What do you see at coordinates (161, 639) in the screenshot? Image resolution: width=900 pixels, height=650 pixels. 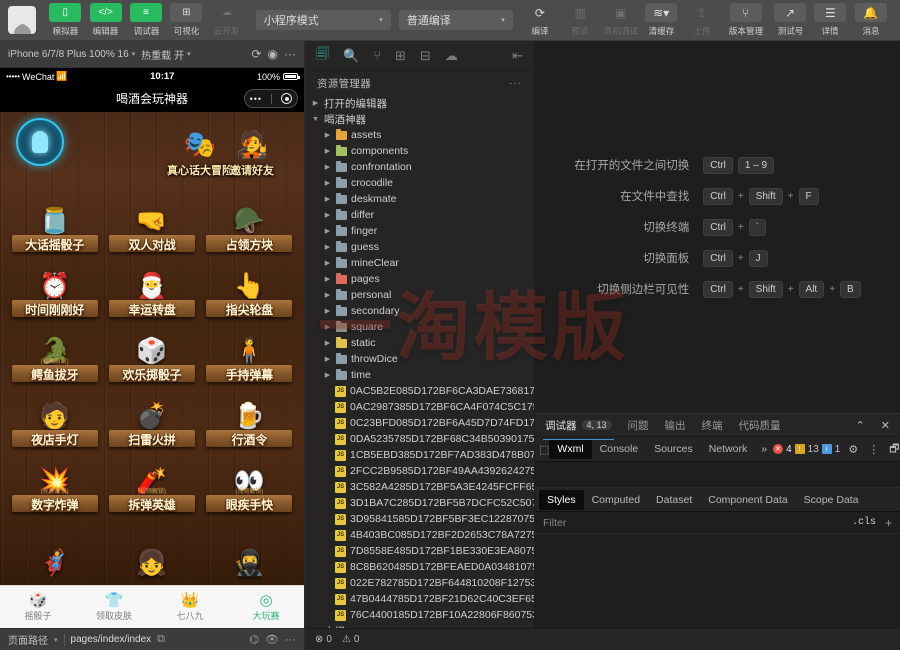 I see `copy-icon: ⧉` at bounding box center [161, 639].